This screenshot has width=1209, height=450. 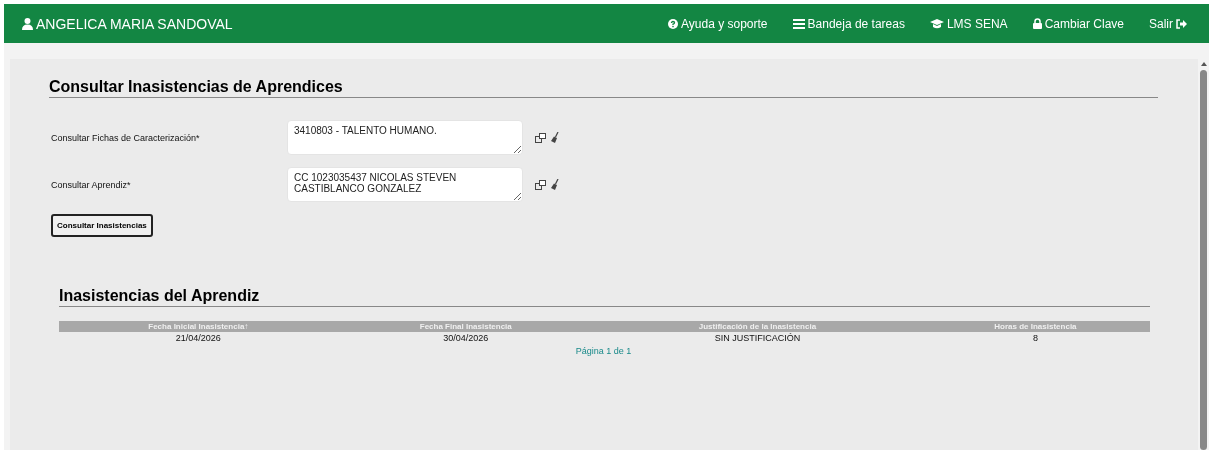 I want to click on field-label: Consultar Fichas de Caracterización*, so click(x=126, y=137).